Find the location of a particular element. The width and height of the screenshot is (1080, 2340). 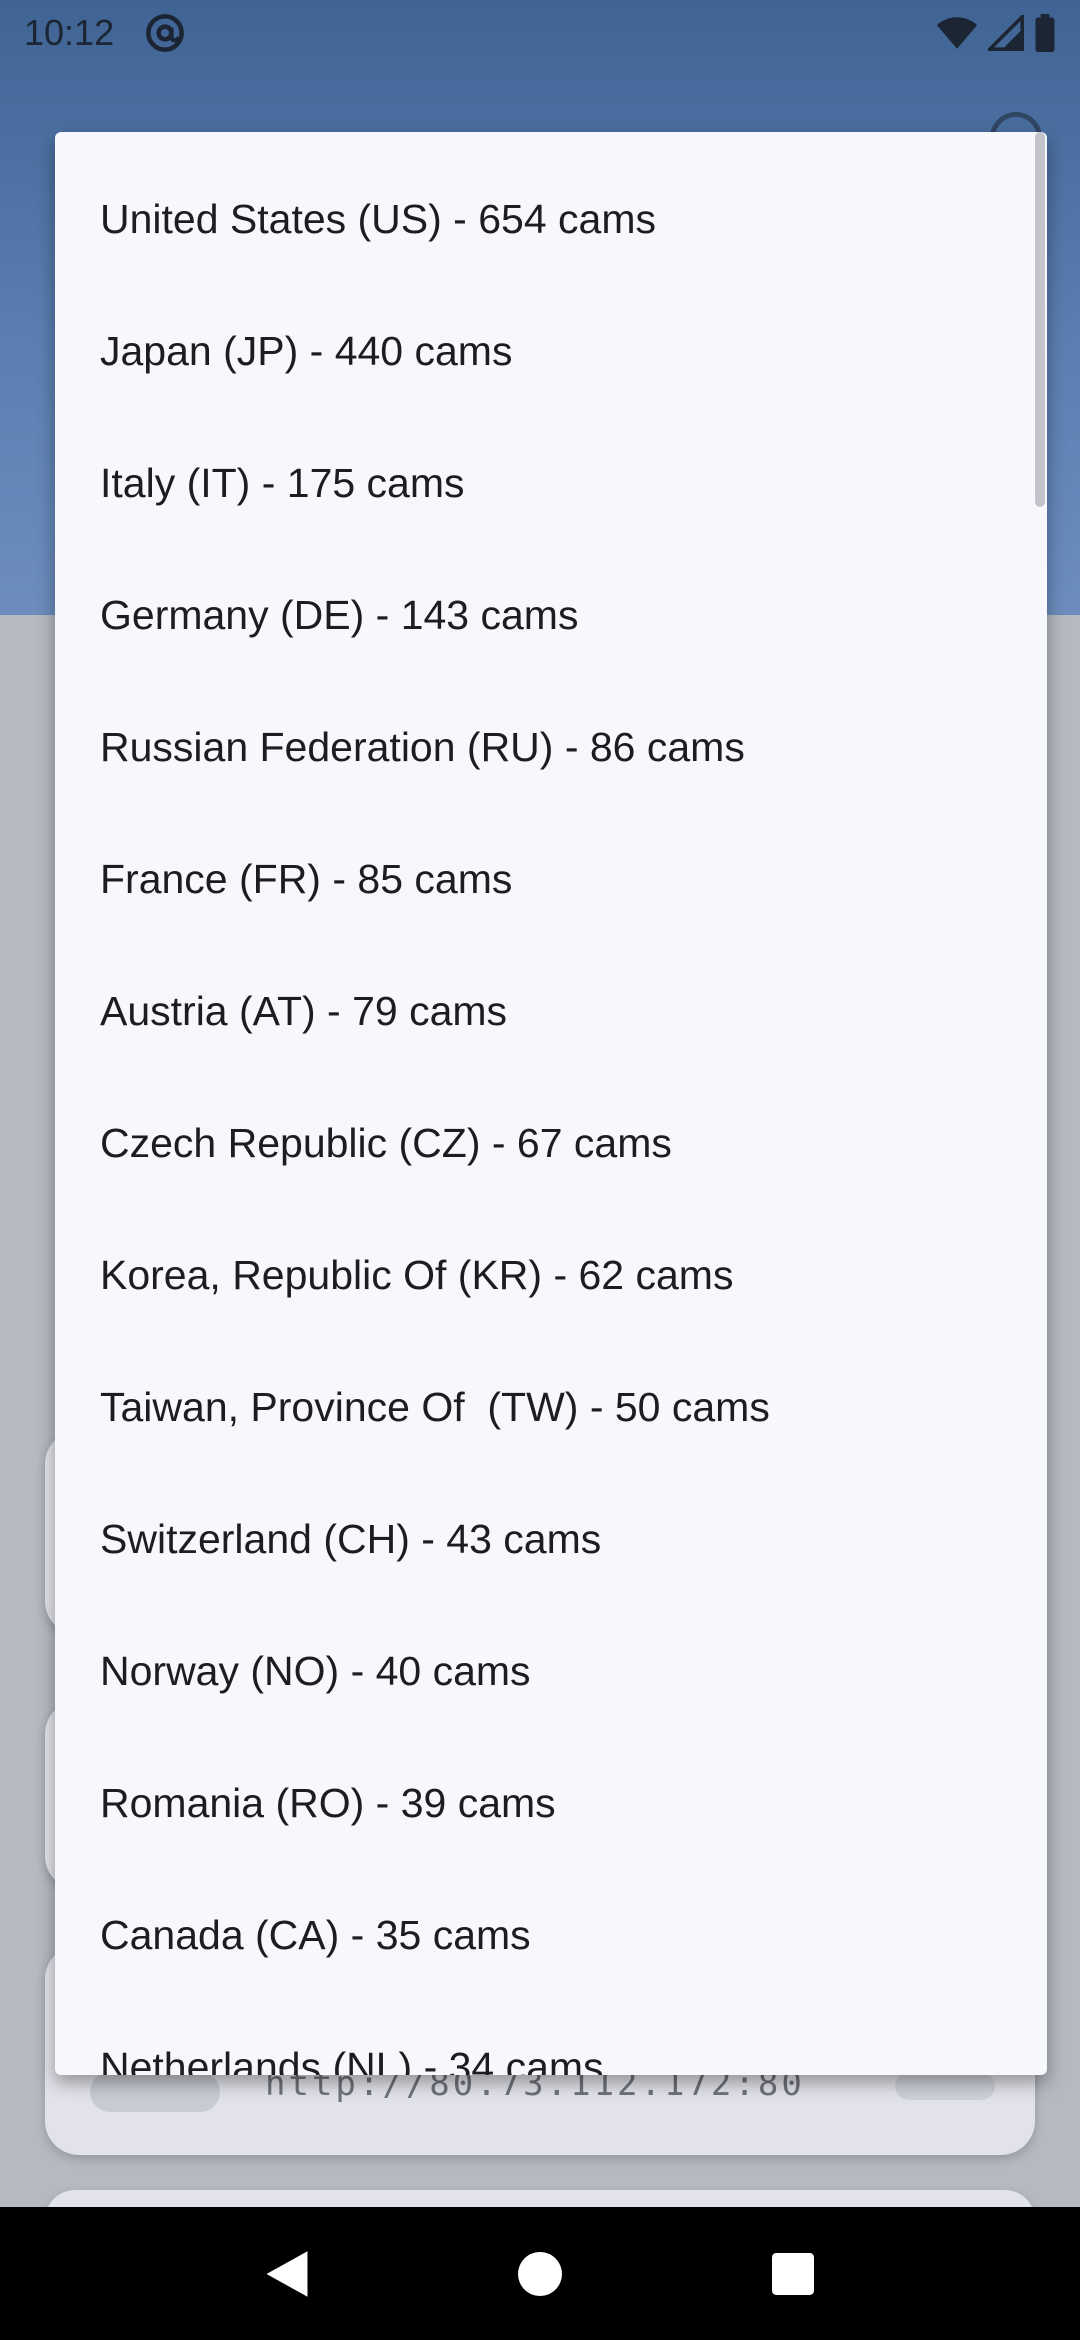

status-time: 10:12 is located at coordinates (69, 32).